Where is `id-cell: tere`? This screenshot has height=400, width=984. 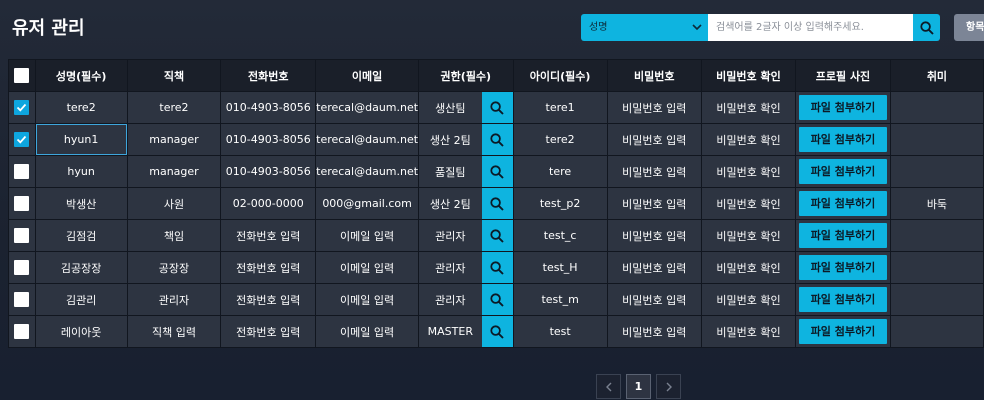 id-cell: tere is located at coordinates (560, 171).